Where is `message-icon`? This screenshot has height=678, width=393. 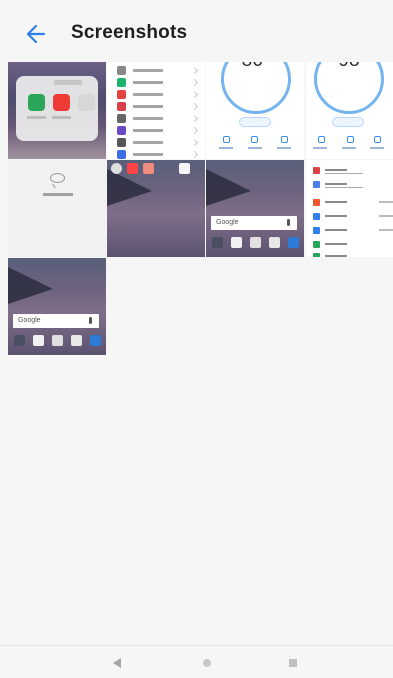 message-icon is located at coordinates (293, 242).